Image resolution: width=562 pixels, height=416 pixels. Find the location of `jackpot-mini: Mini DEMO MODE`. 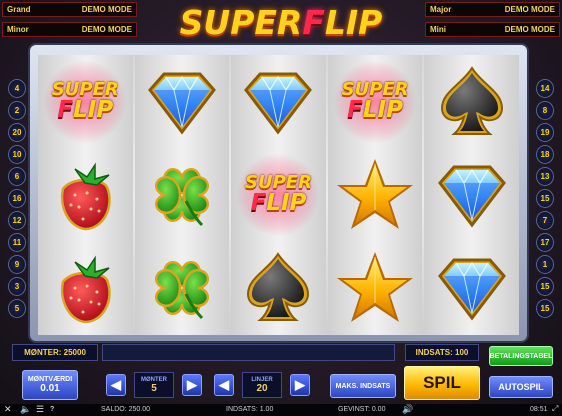

jackpot-mini: Mini DEMO MODE is located at coordinates (492, 29).